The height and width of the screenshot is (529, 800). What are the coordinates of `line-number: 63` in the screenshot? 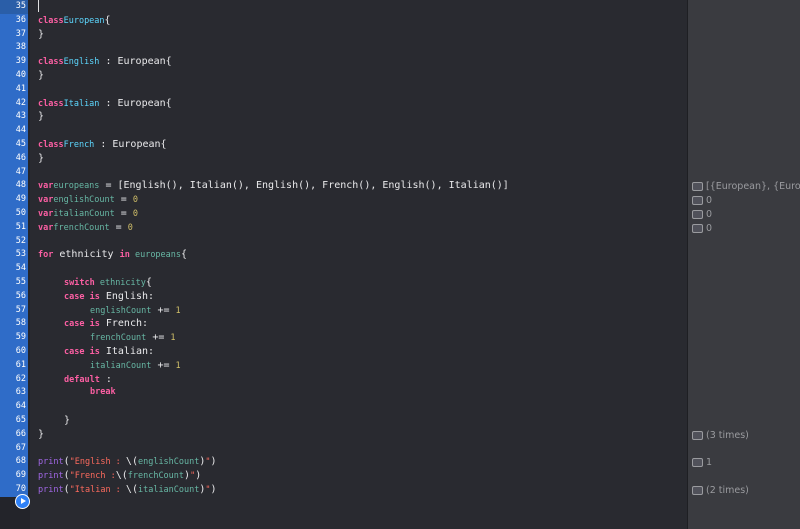 It's located at (14, 393).